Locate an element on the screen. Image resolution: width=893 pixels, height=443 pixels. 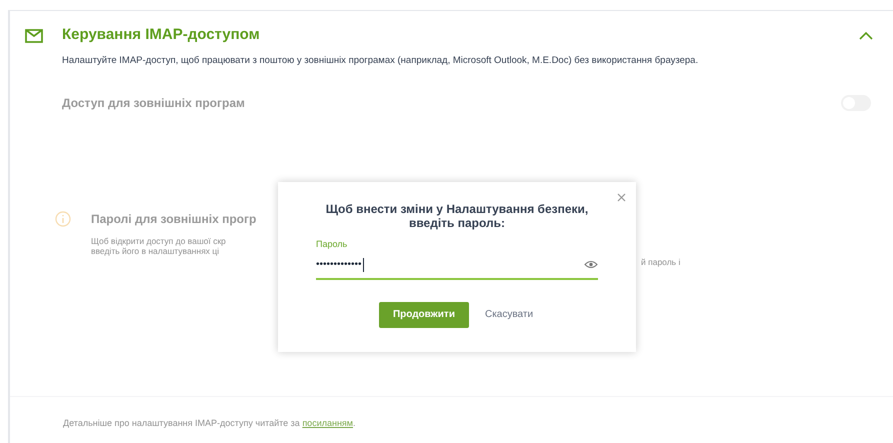
section-title: Керування IMAP-доступом is located at coordinates (161, 35).